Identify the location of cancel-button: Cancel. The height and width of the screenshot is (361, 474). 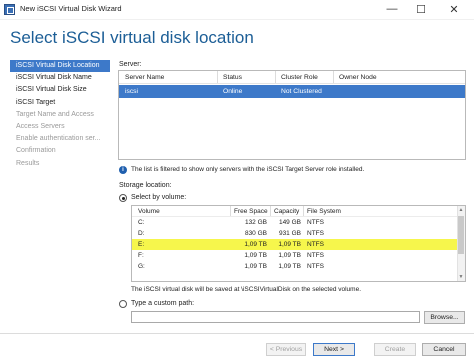
(444, 349).